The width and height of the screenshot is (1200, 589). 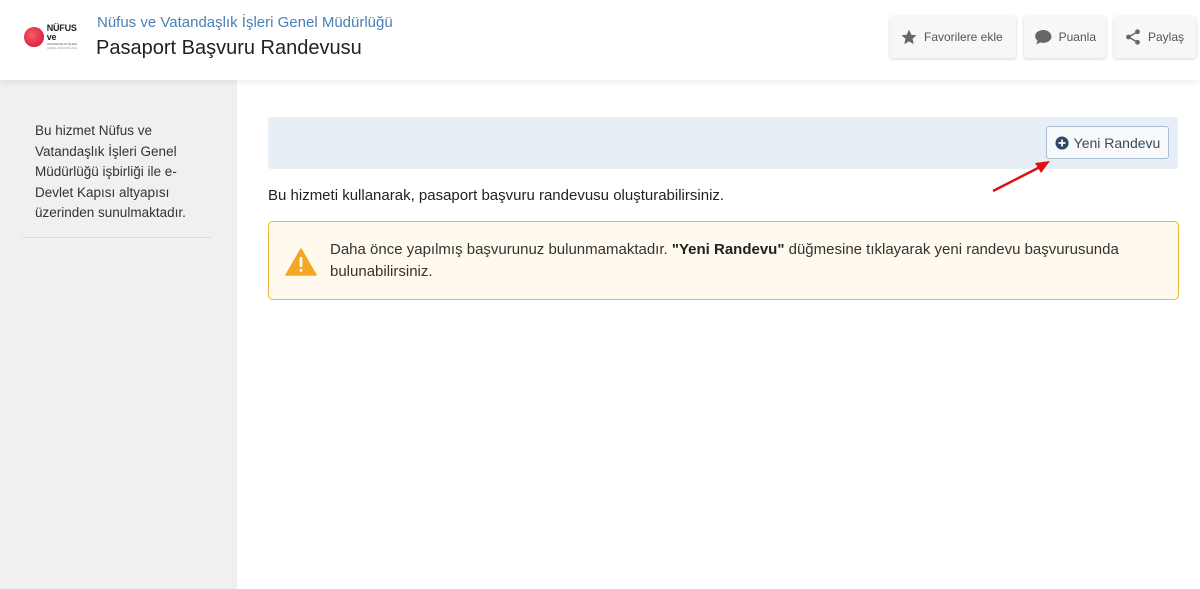 What do you see at coordinates (229, 48) in the screenshot?
I see `page-title: Pasaport Başvuru Randevusu` at bounding box center [229, 48].